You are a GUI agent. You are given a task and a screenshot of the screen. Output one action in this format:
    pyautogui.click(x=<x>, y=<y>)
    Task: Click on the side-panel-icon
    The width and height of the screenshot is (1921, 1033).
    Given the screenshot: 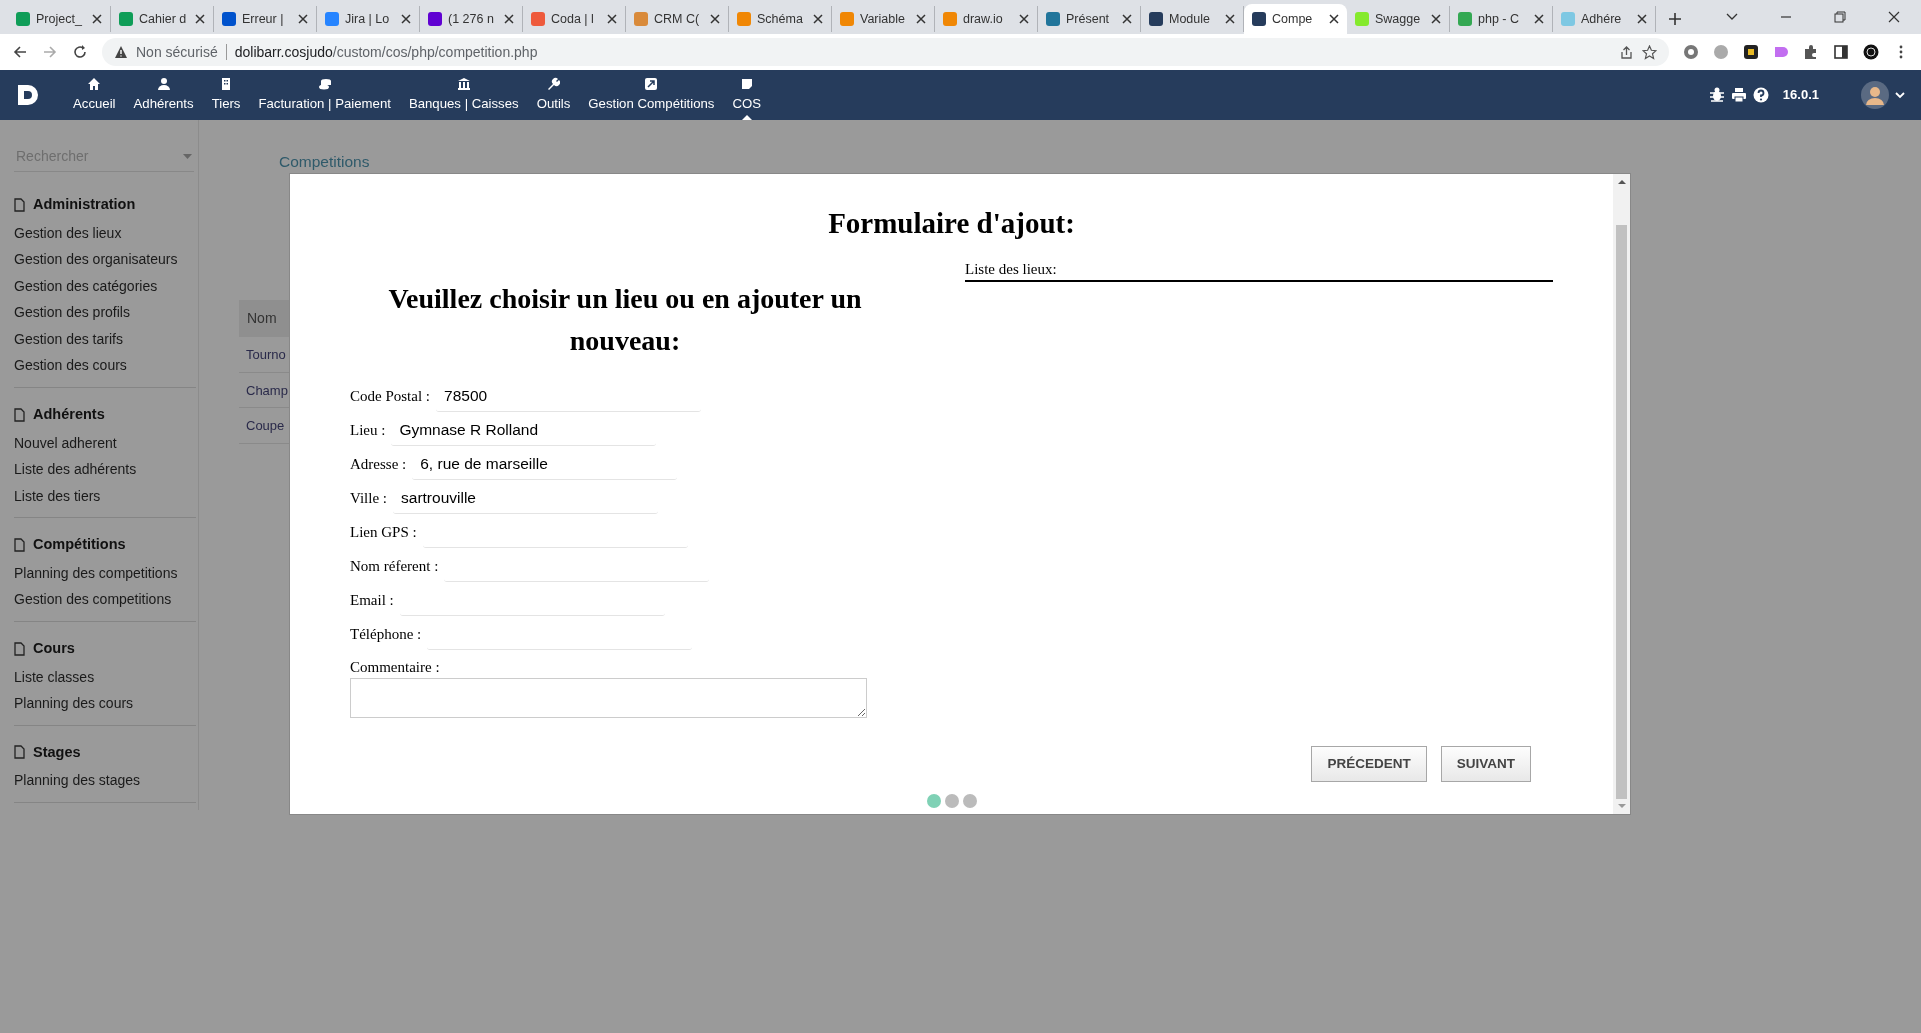 What is the action you would take?
    pyautogui.click(x=1841, y=52)
    